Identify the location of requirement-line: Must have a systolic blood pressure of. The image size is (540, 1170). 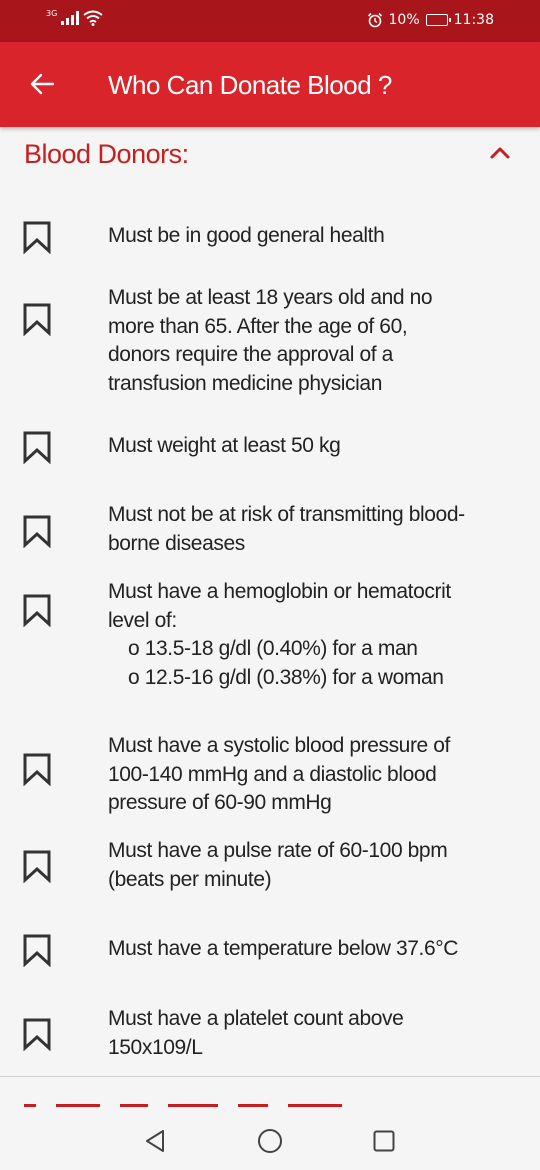
(279, 745).